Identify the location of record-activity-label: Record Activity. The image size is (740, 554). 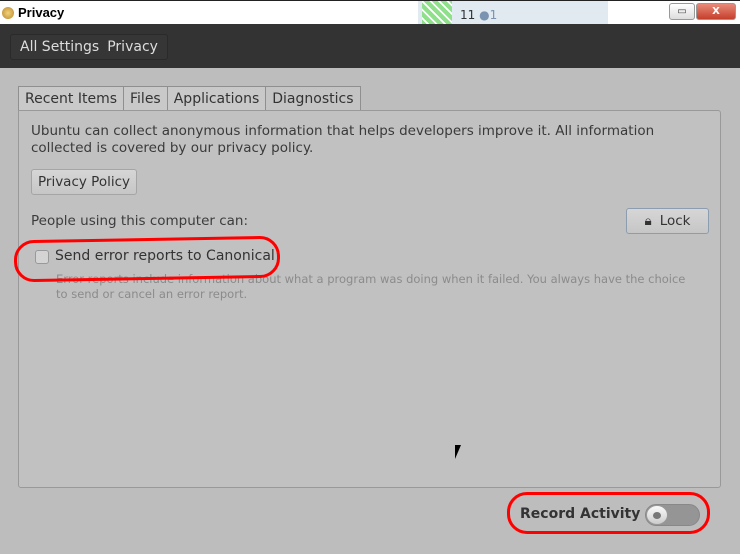
(580, 514).